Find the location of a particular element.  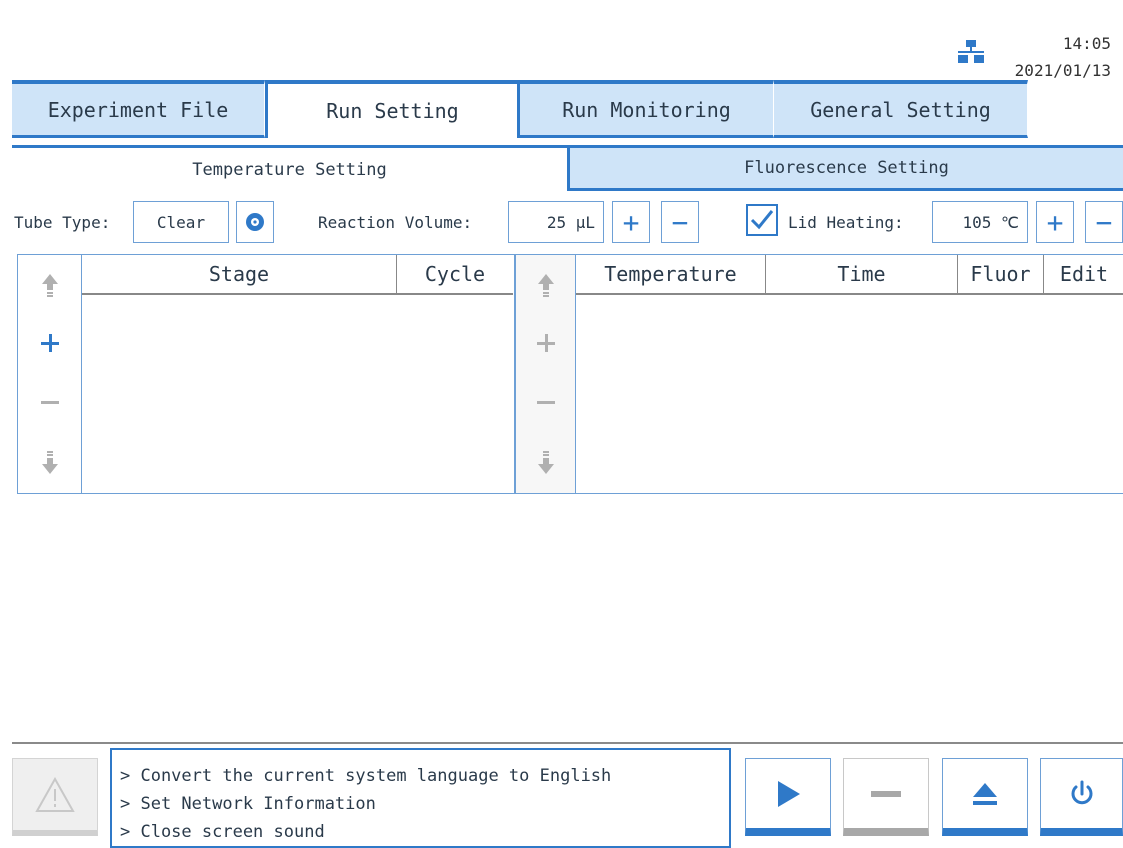

stage-move-up-button is located at coordinates (49, 285).